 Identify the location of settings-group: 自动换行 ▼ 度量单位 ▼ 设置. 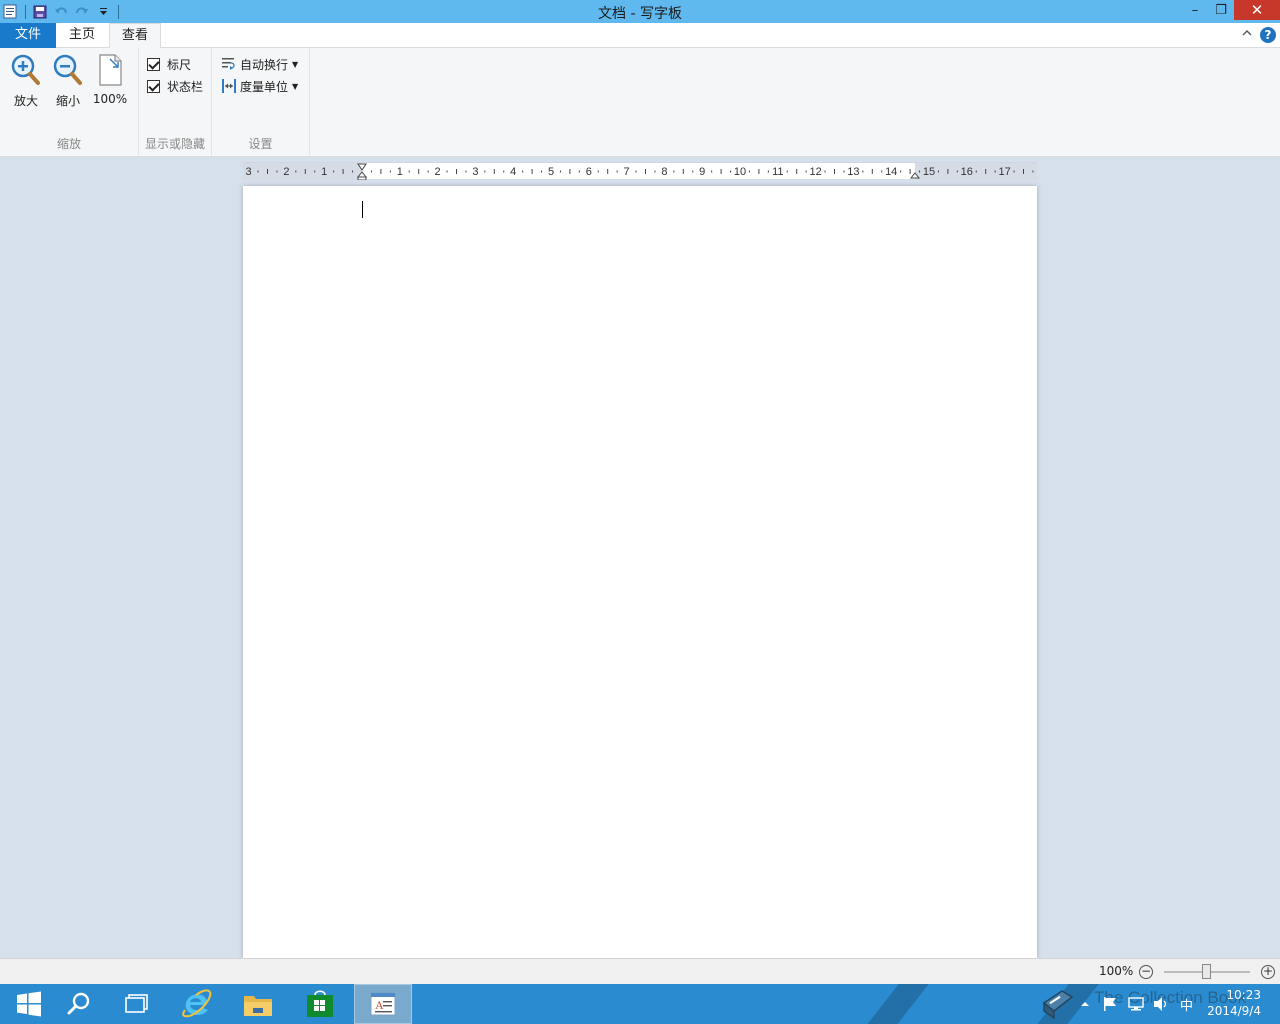
(261, 102).